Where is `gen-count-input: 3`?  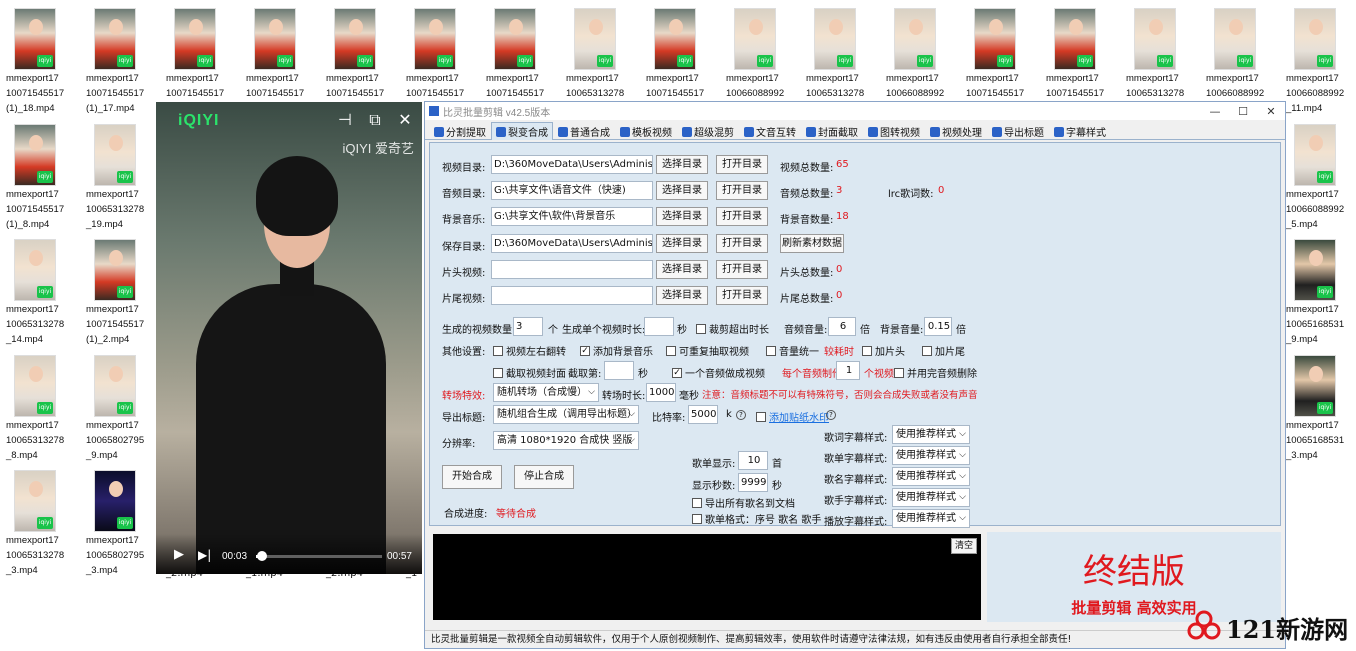
gen-count-input: 3 is located at coordinates (528, 326).